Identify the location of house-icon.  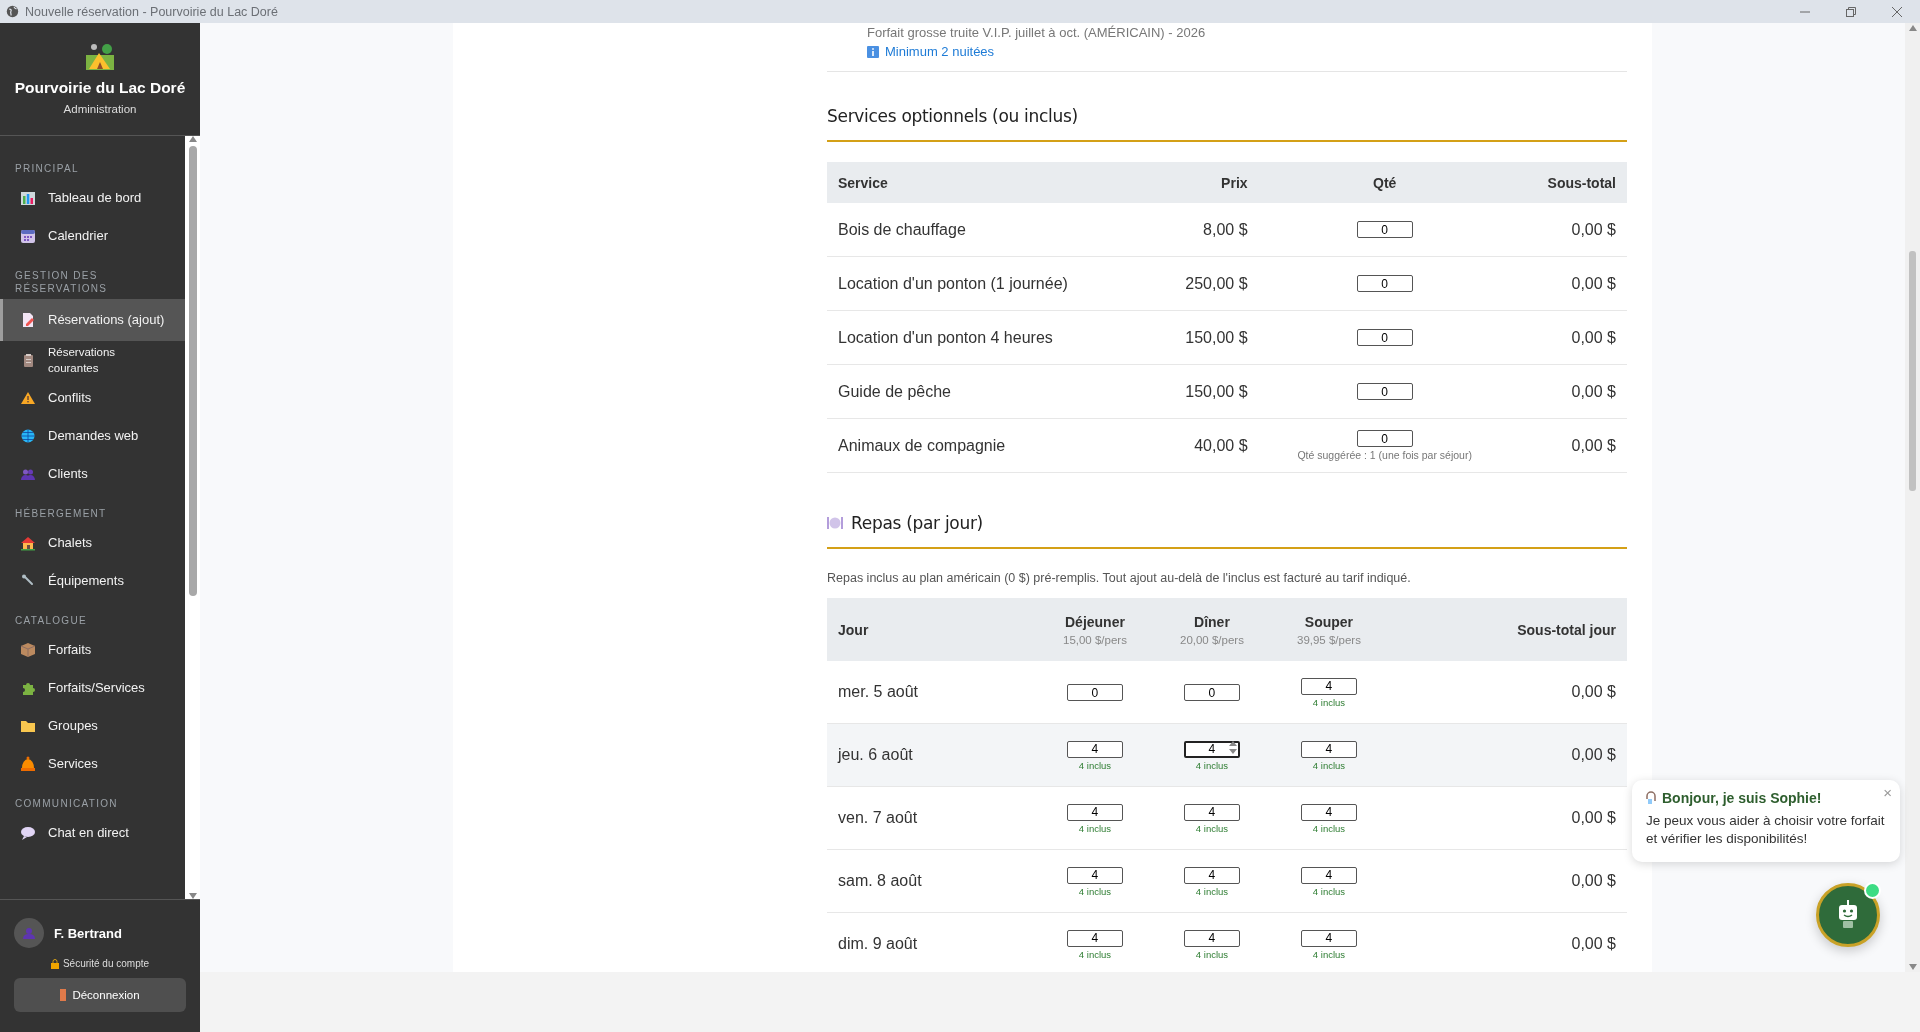
(28, 543).